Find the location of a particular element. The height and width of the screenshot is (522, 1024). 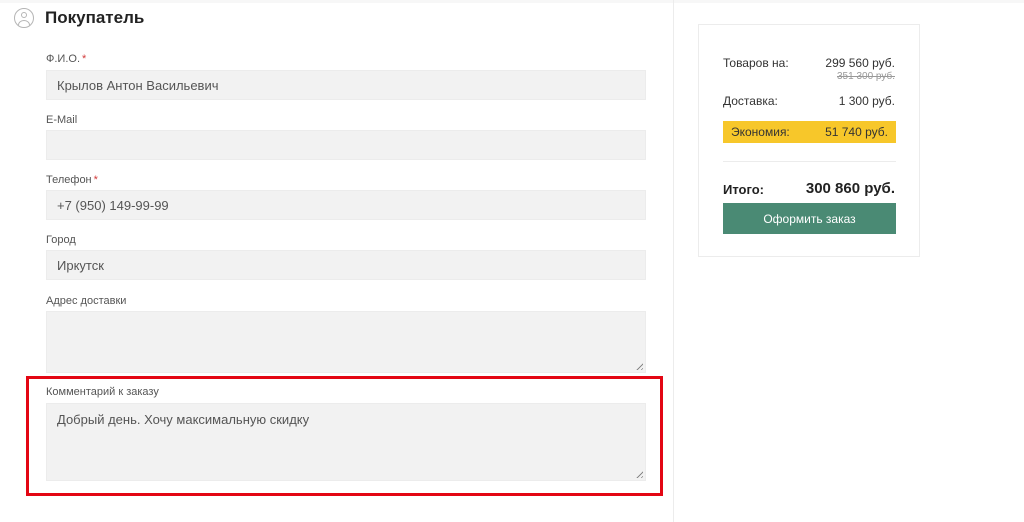

fio-value: Крылов Антон Васильевич is located at coordinates (138, 85).